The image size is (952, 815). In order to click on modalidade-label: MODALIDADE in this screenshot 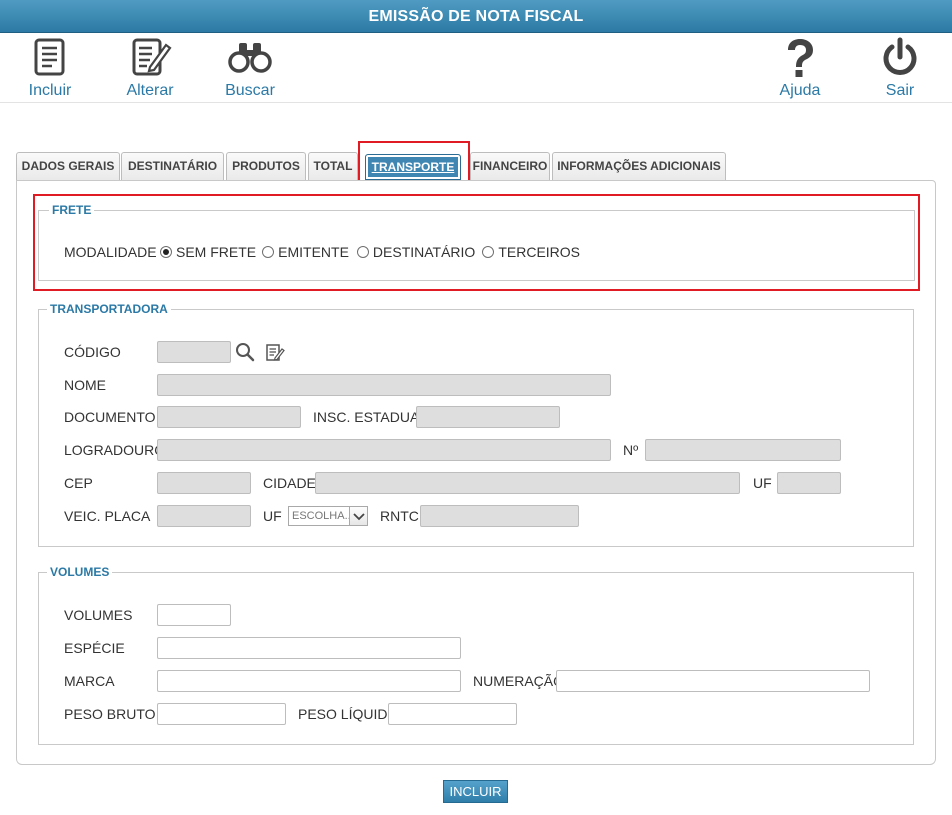, I will do `click(110, 252)`.